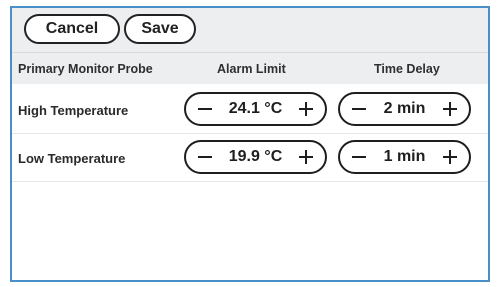 The width and height of the screenshot is (497, 287). I want to click on high-time-delay-increment-button, so click(450, 109).